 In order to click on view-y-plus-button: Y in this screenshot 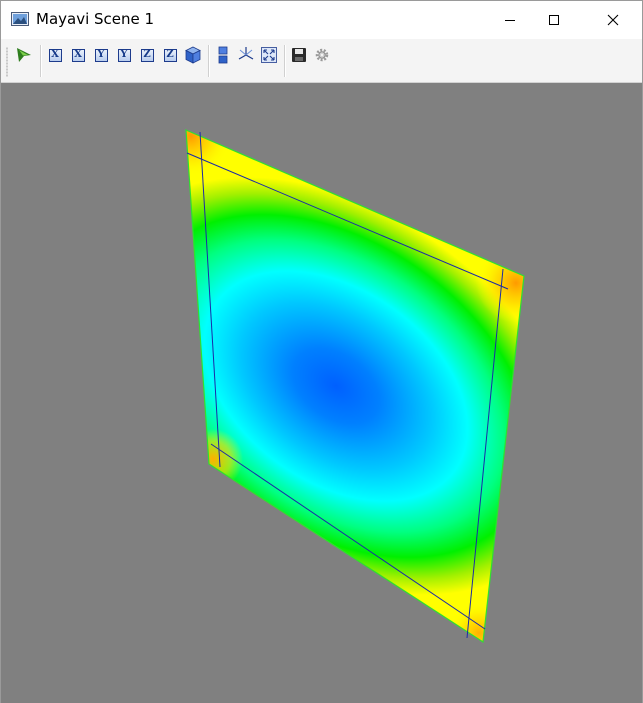, I will do `click(101, 55)`.